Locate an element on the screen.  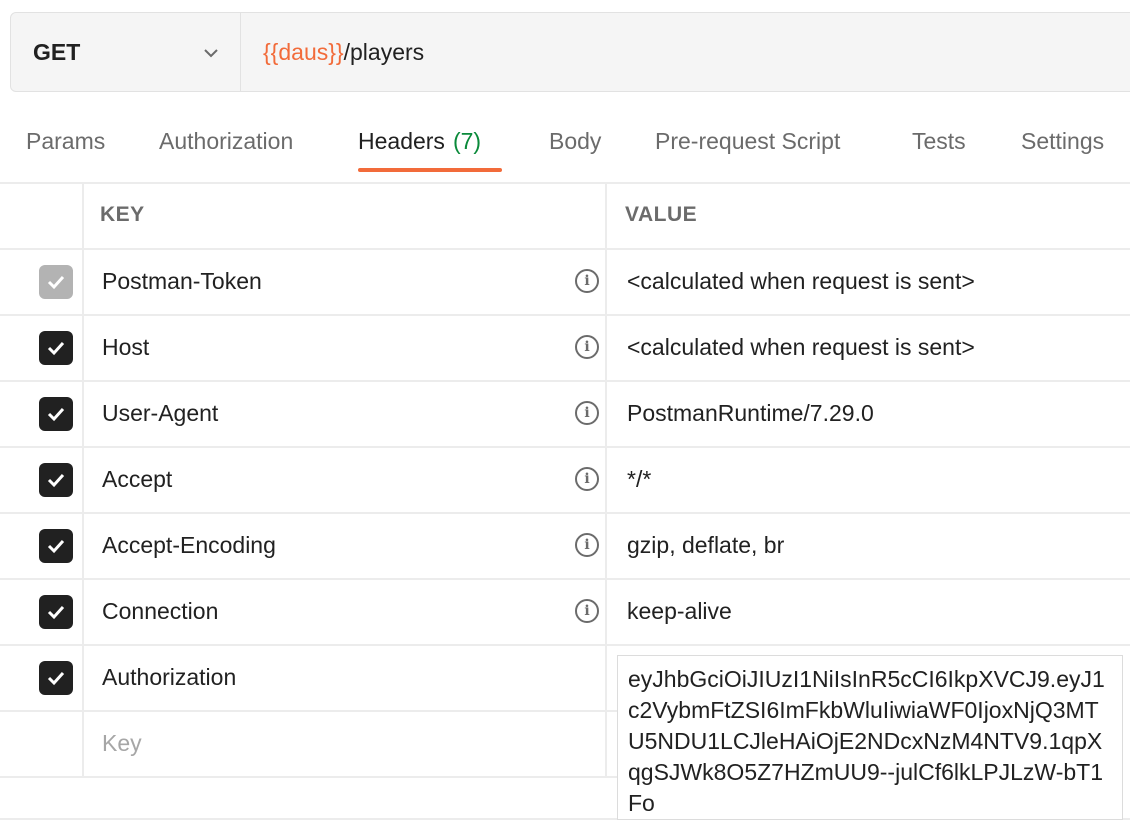
table-row: Connection i keep-alive is located at coordinates (565, 611).